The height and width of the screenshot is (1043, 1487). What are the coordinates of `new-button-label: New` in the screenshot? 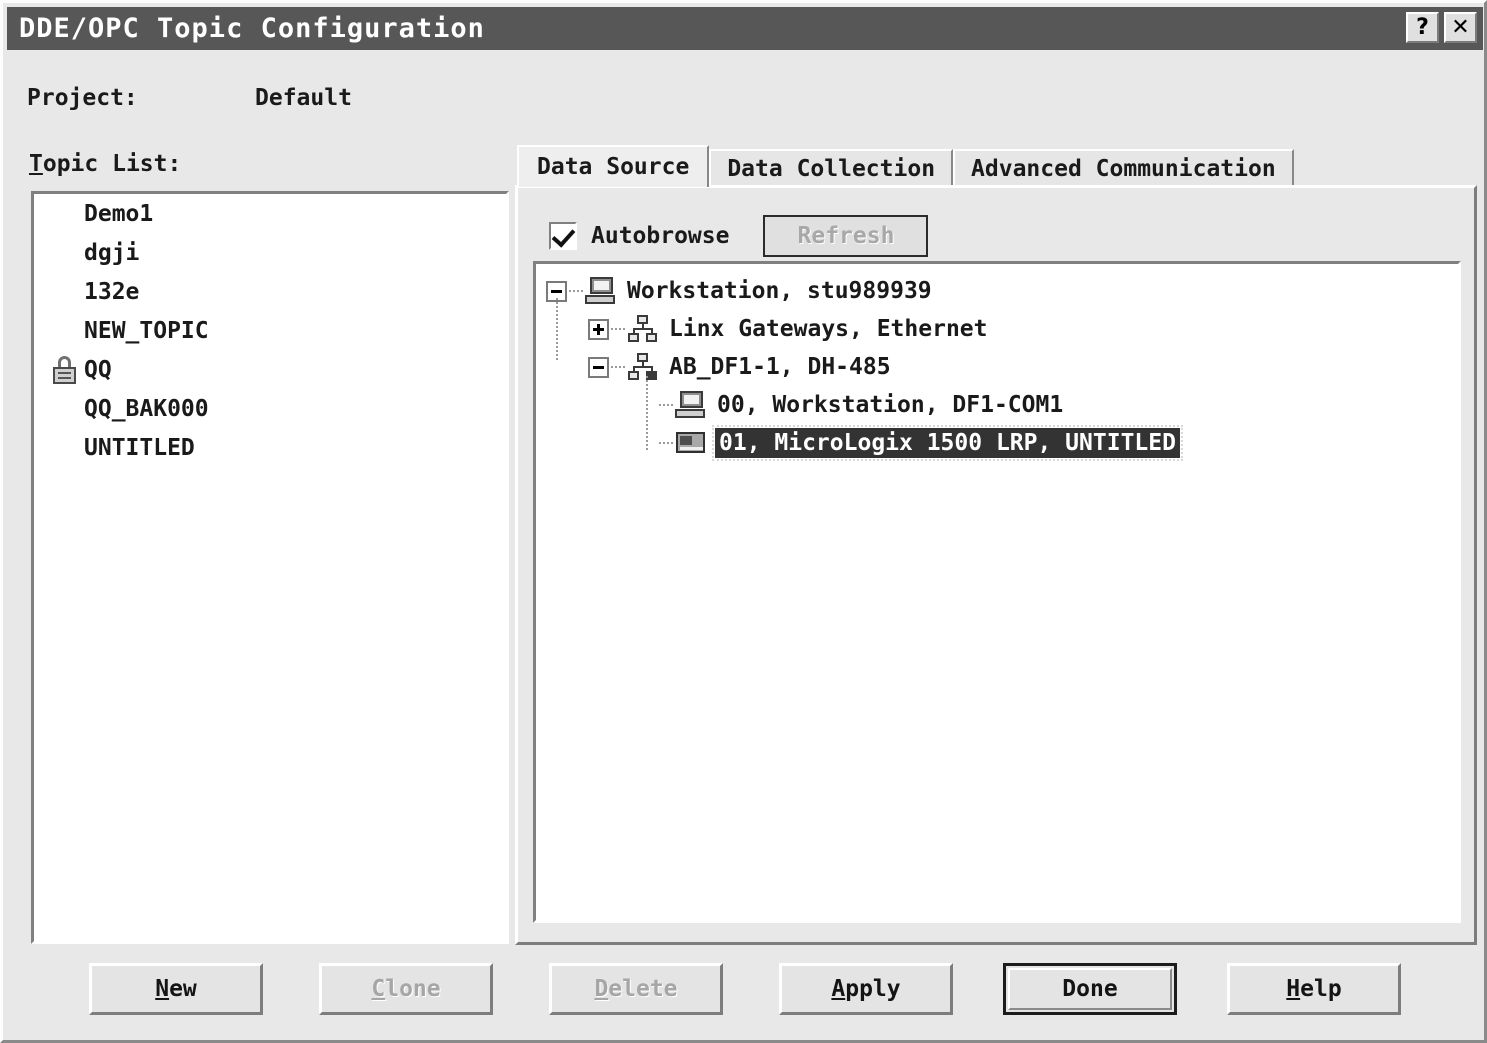 It's located at (176, 989).